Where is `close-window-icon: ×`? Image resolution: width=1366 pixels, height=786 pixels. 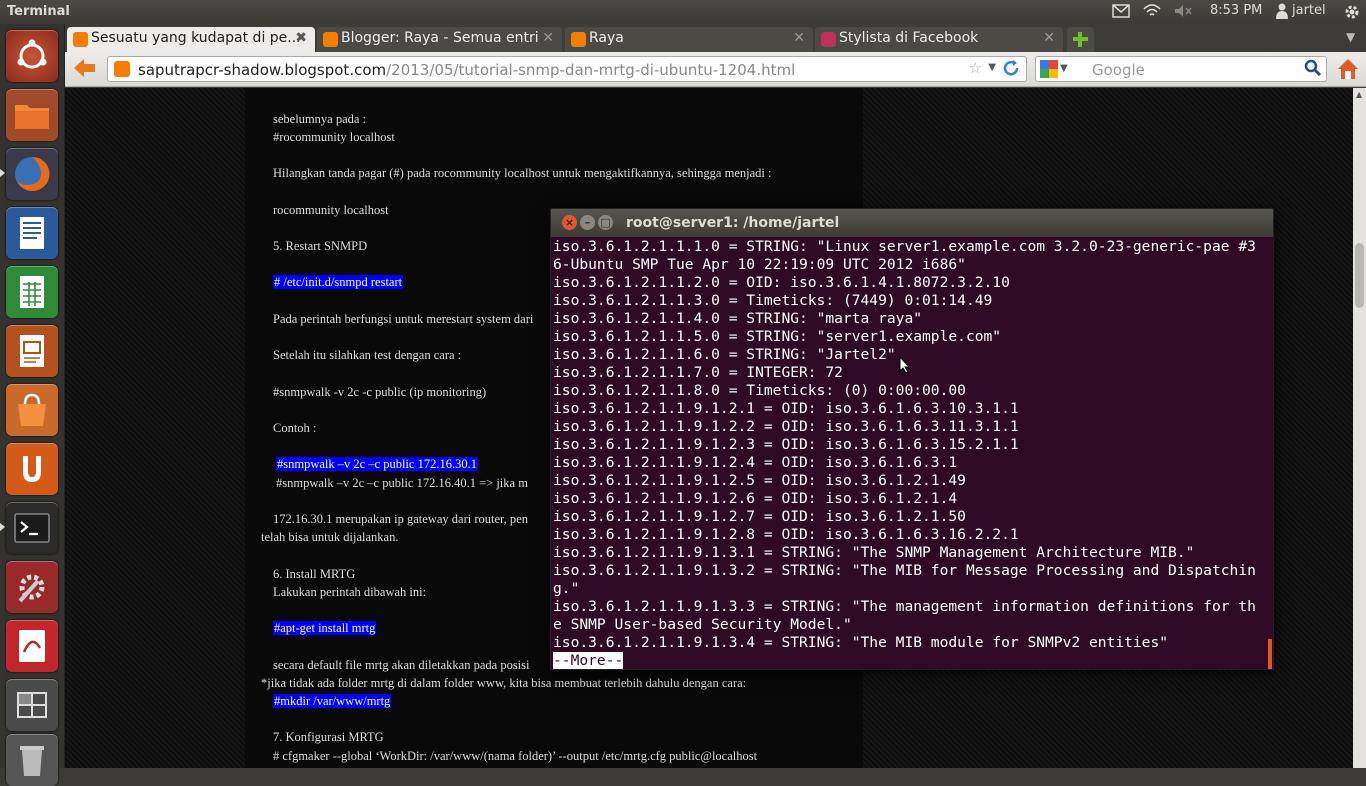
close-window-icon: × is located at coordinates (569, 222).